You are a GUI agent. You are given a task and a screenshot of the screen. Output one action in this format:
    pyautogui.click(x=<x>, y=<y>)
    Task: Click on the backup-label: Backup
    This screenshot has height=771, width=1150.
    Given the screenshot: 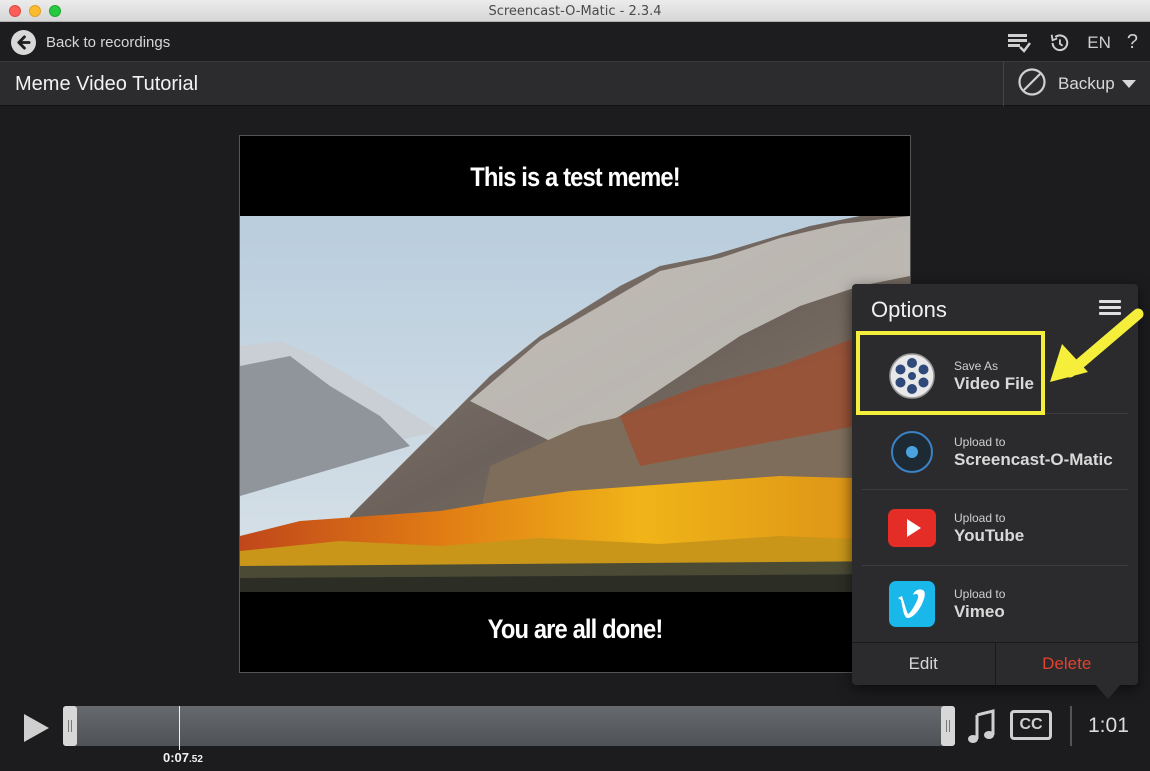 What is the action you would take?
    pyautogui.click(x=1086, y=83)
    